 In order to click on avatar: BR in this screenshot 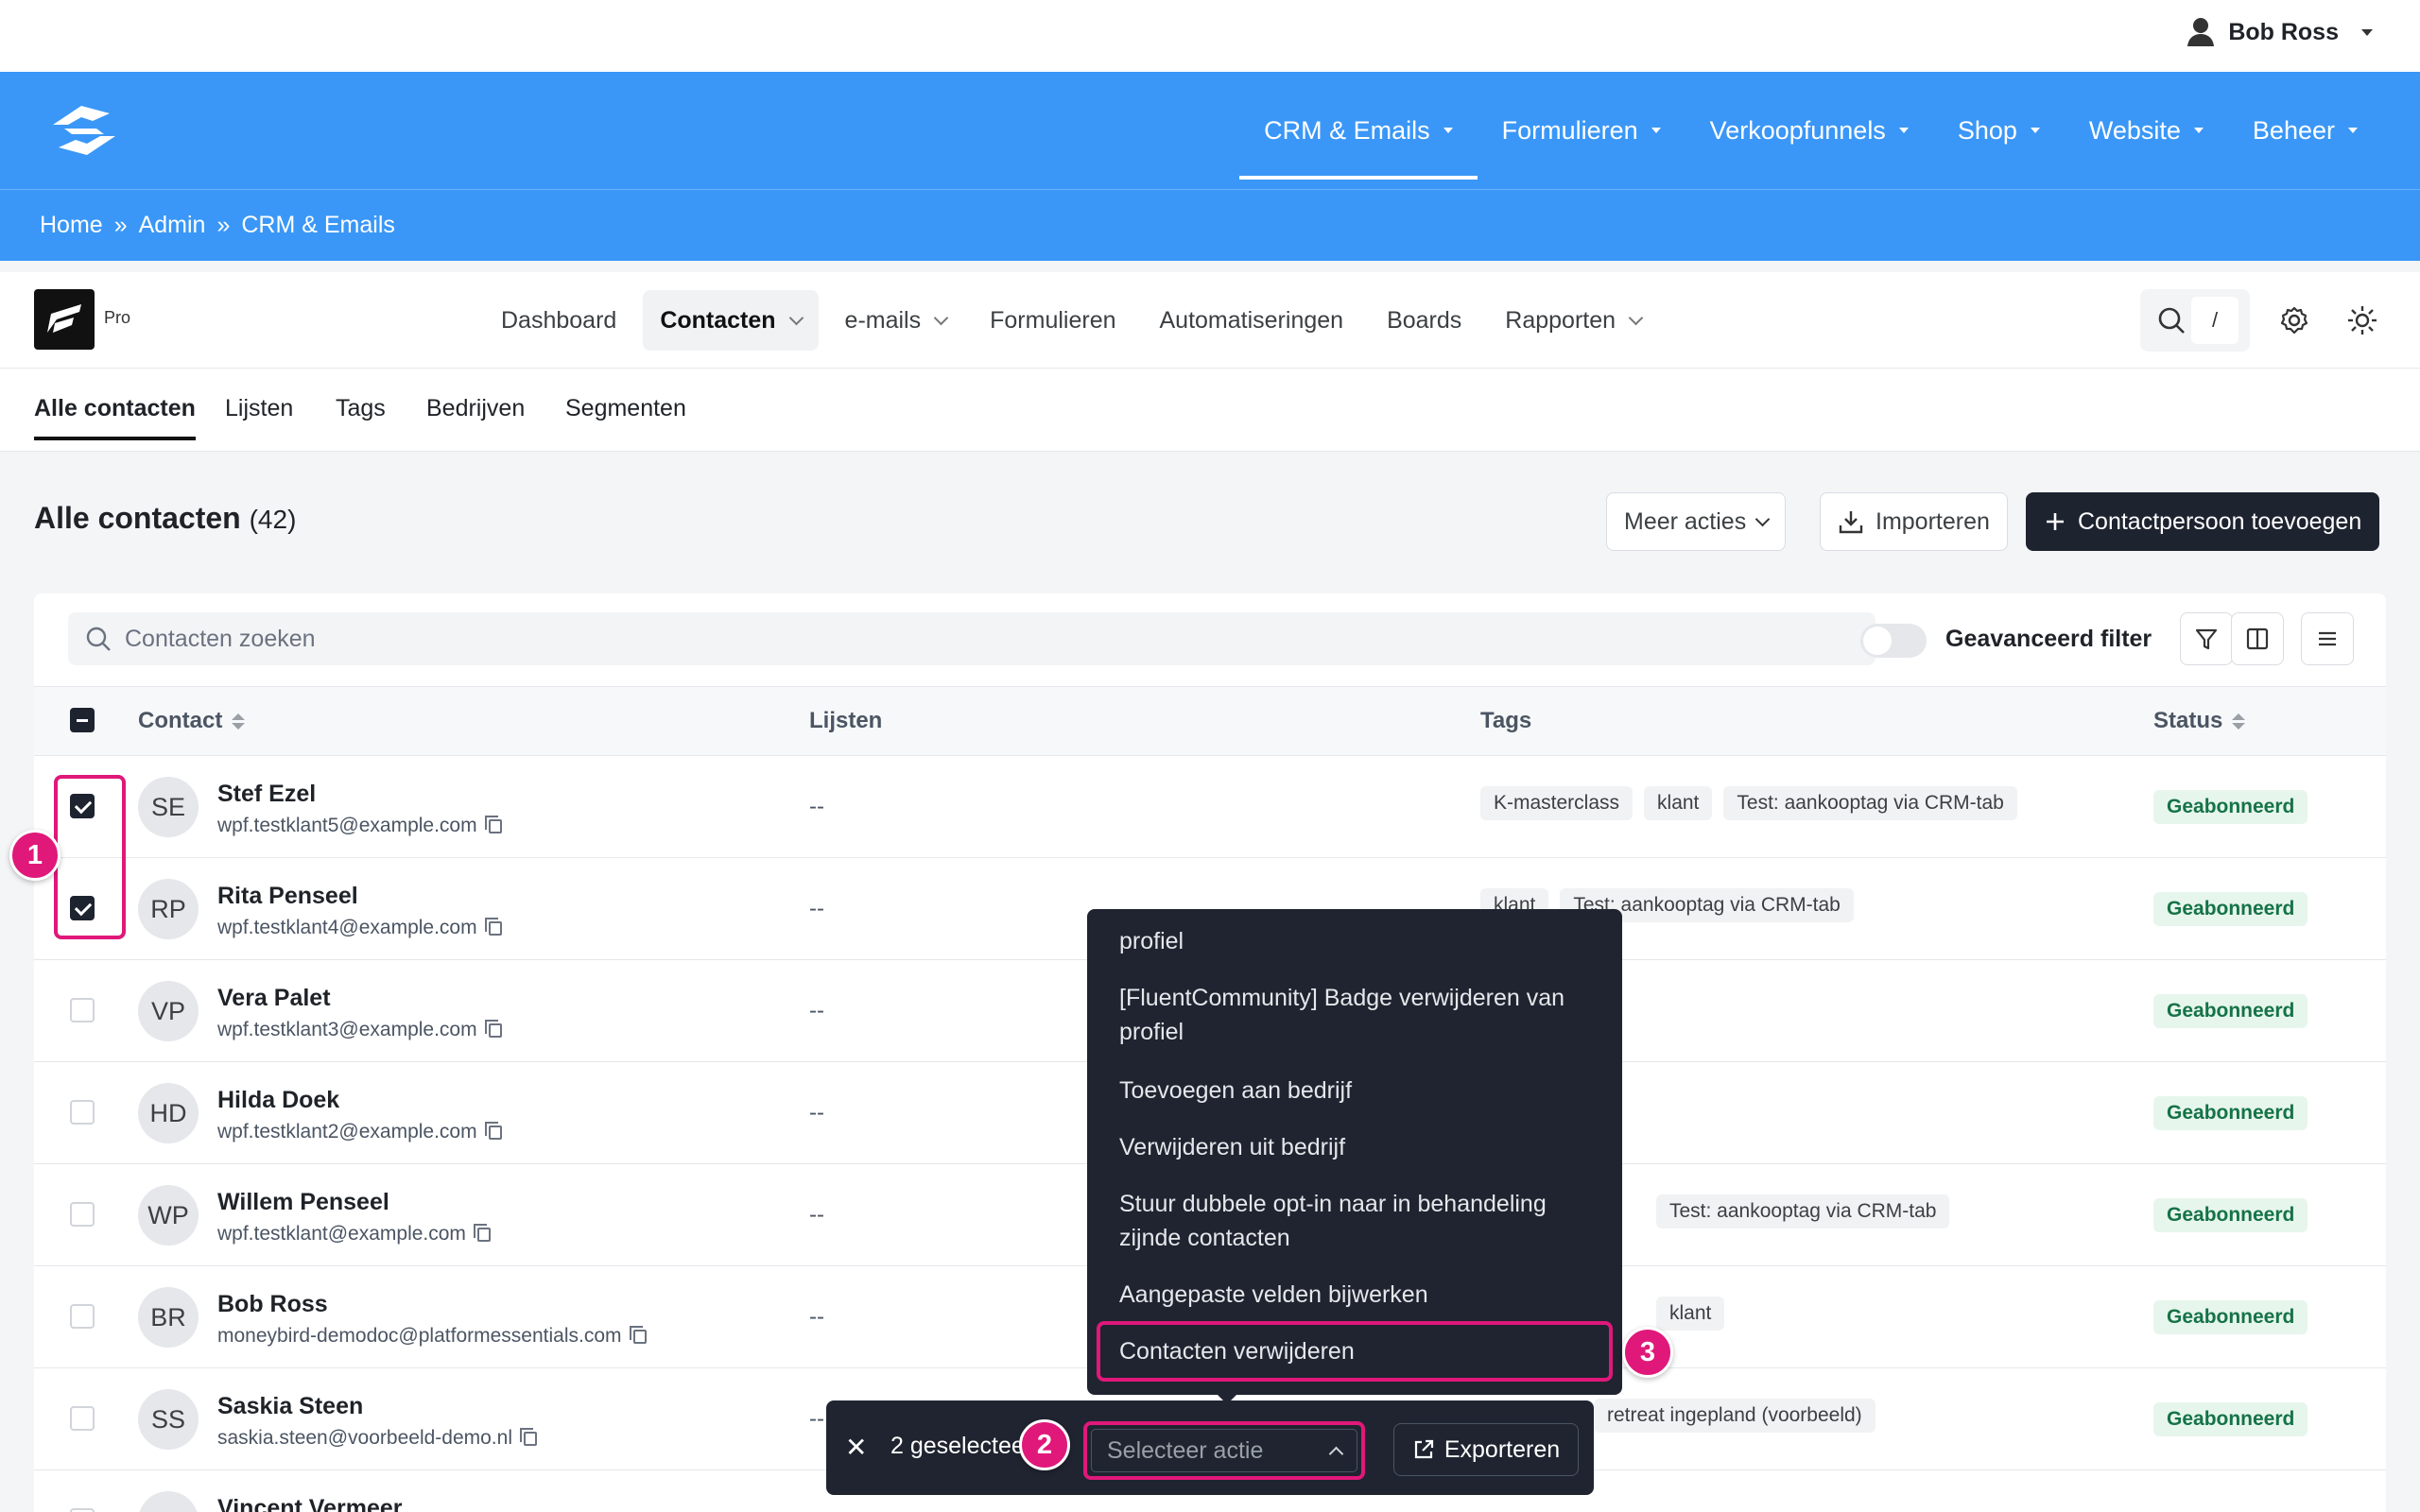, I will do `click(169, 1317)`.